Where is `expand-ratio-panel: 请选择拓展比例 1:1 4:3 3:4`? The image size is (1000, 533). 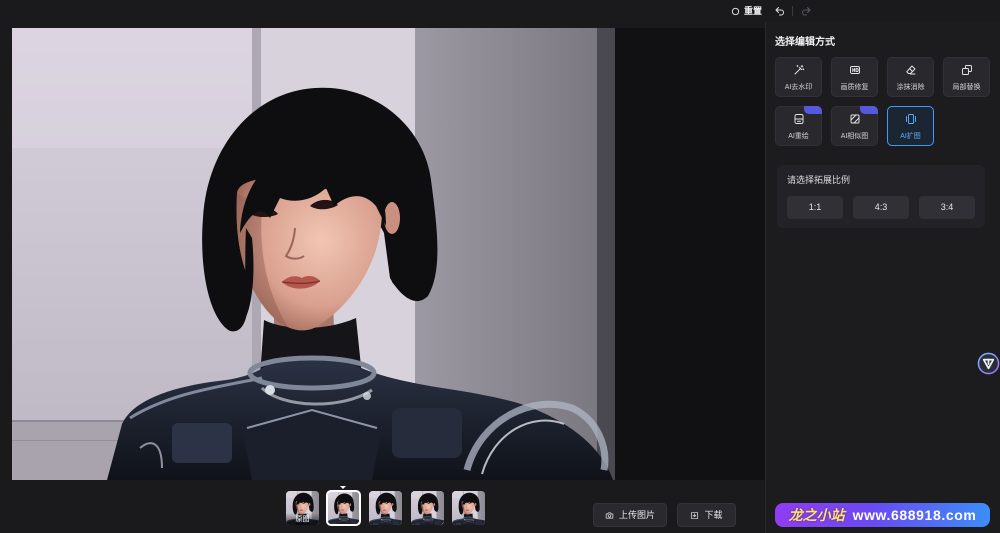 expand-ratio-panel: 请选择拓展比例 1:1 4:3 3:4 is located at coordinates (881, 196).